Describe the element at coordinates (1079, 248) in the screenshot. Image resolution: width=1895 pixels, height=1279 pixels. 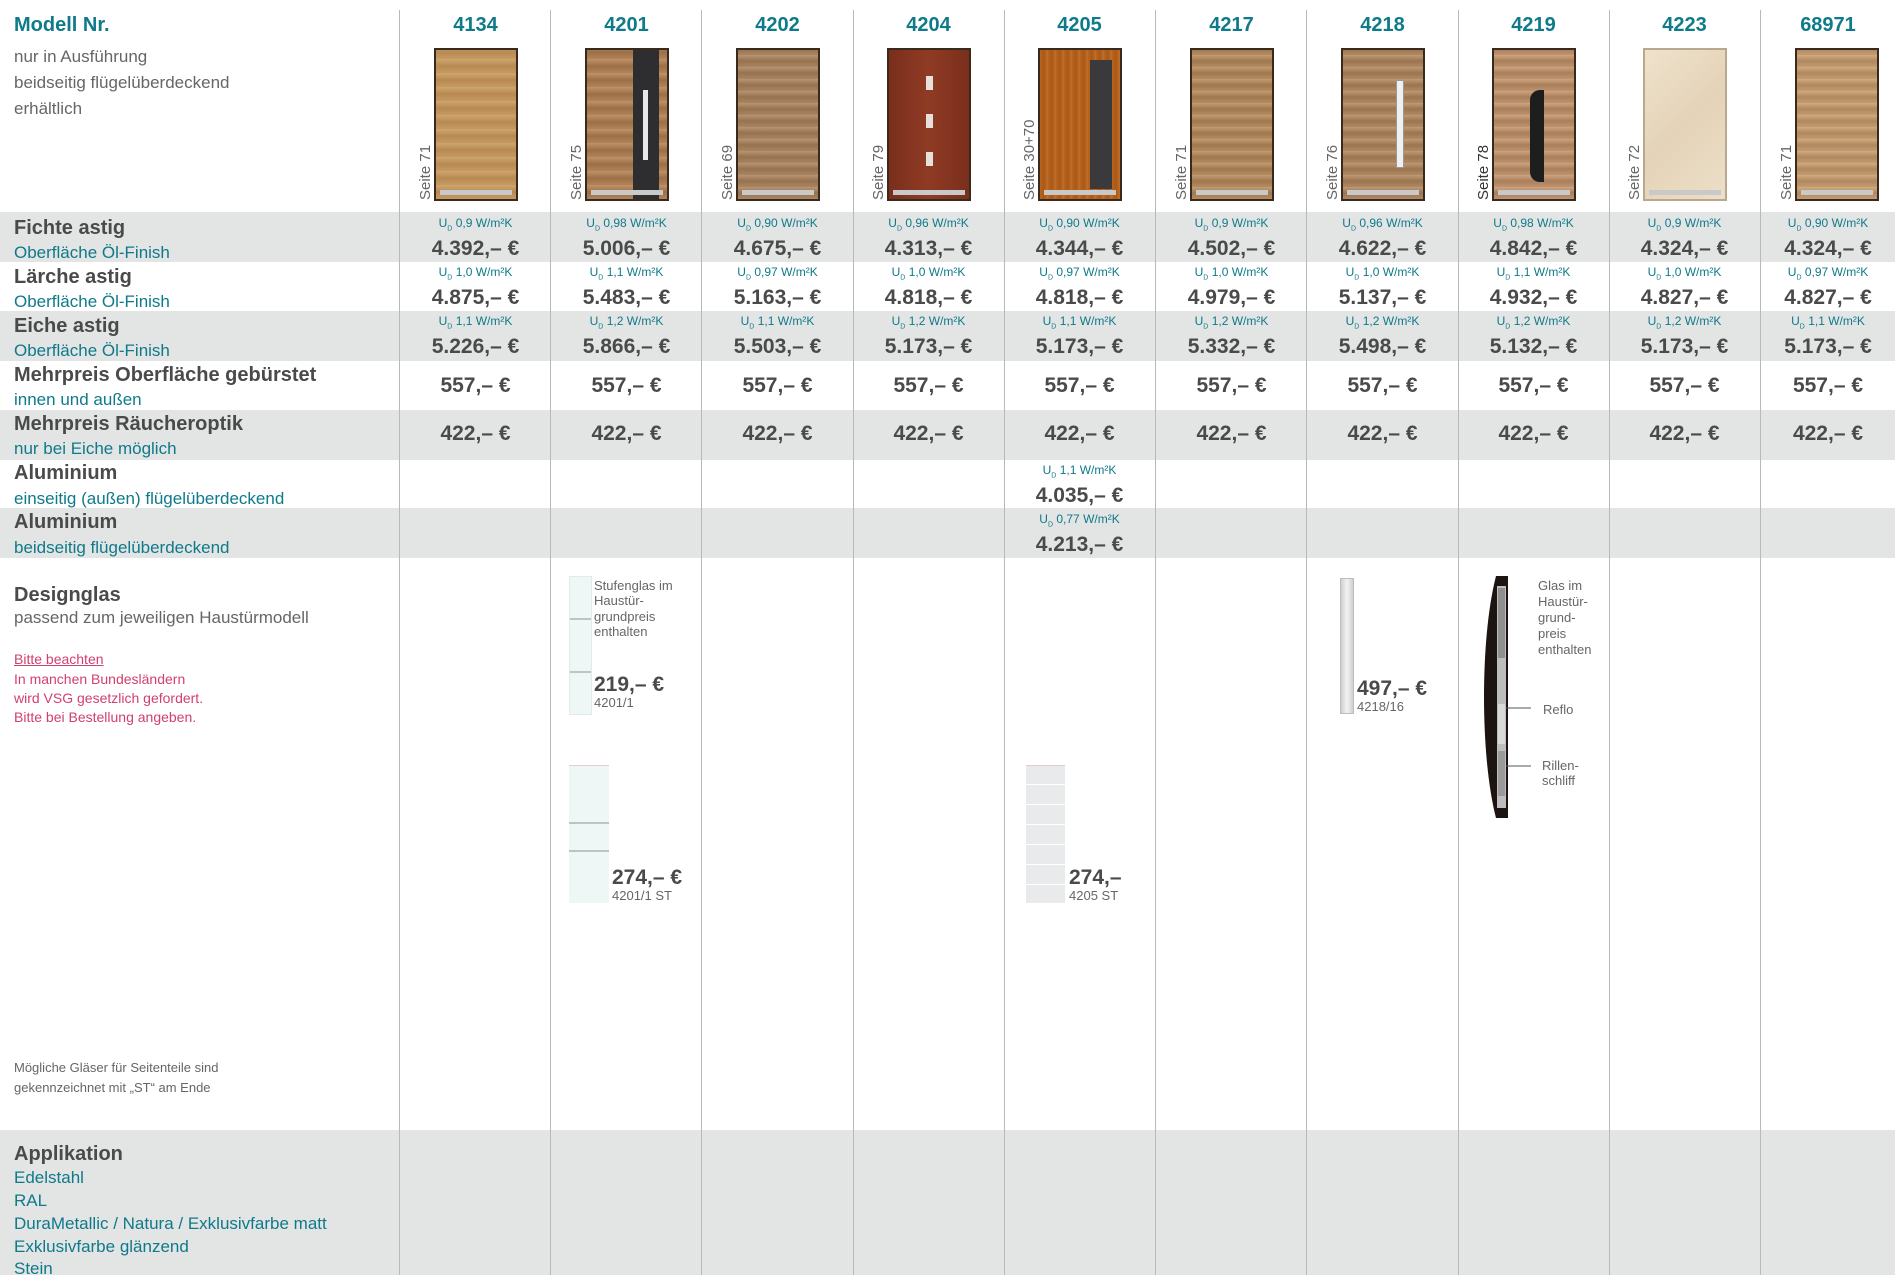
I see `price-fichte: 4.344,– €` at that location.